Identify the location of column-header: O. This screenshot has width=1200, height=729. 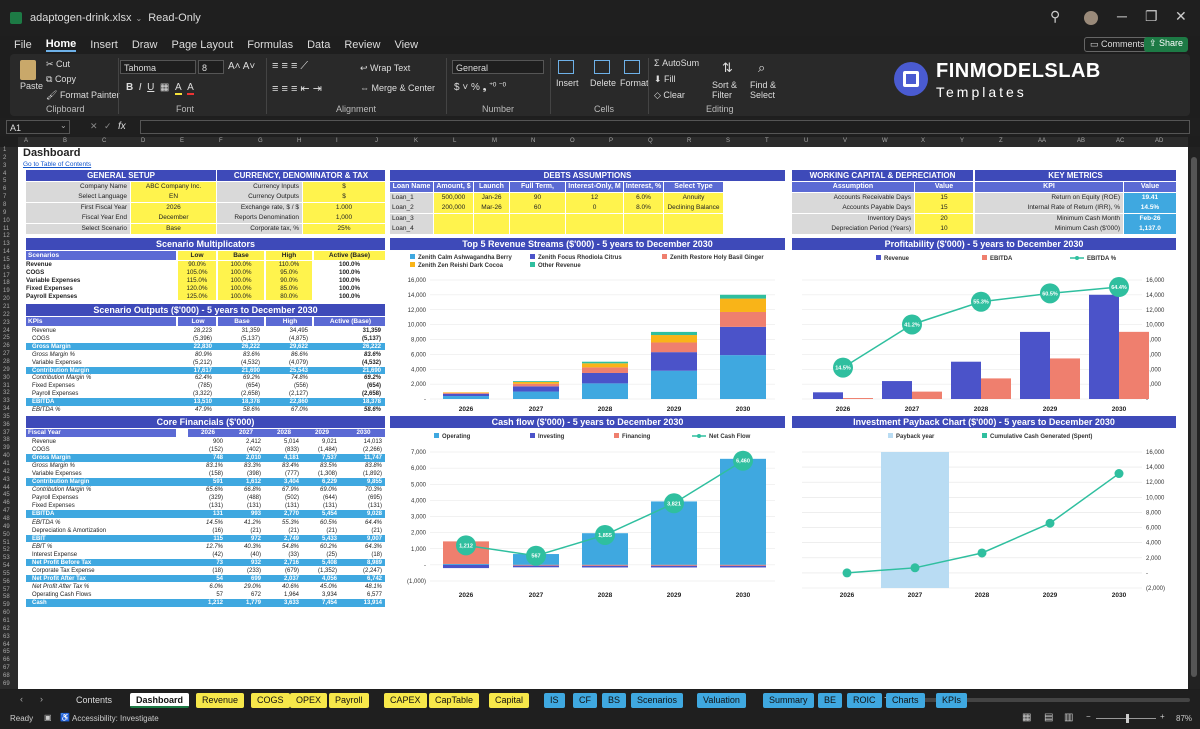
(572, 141).